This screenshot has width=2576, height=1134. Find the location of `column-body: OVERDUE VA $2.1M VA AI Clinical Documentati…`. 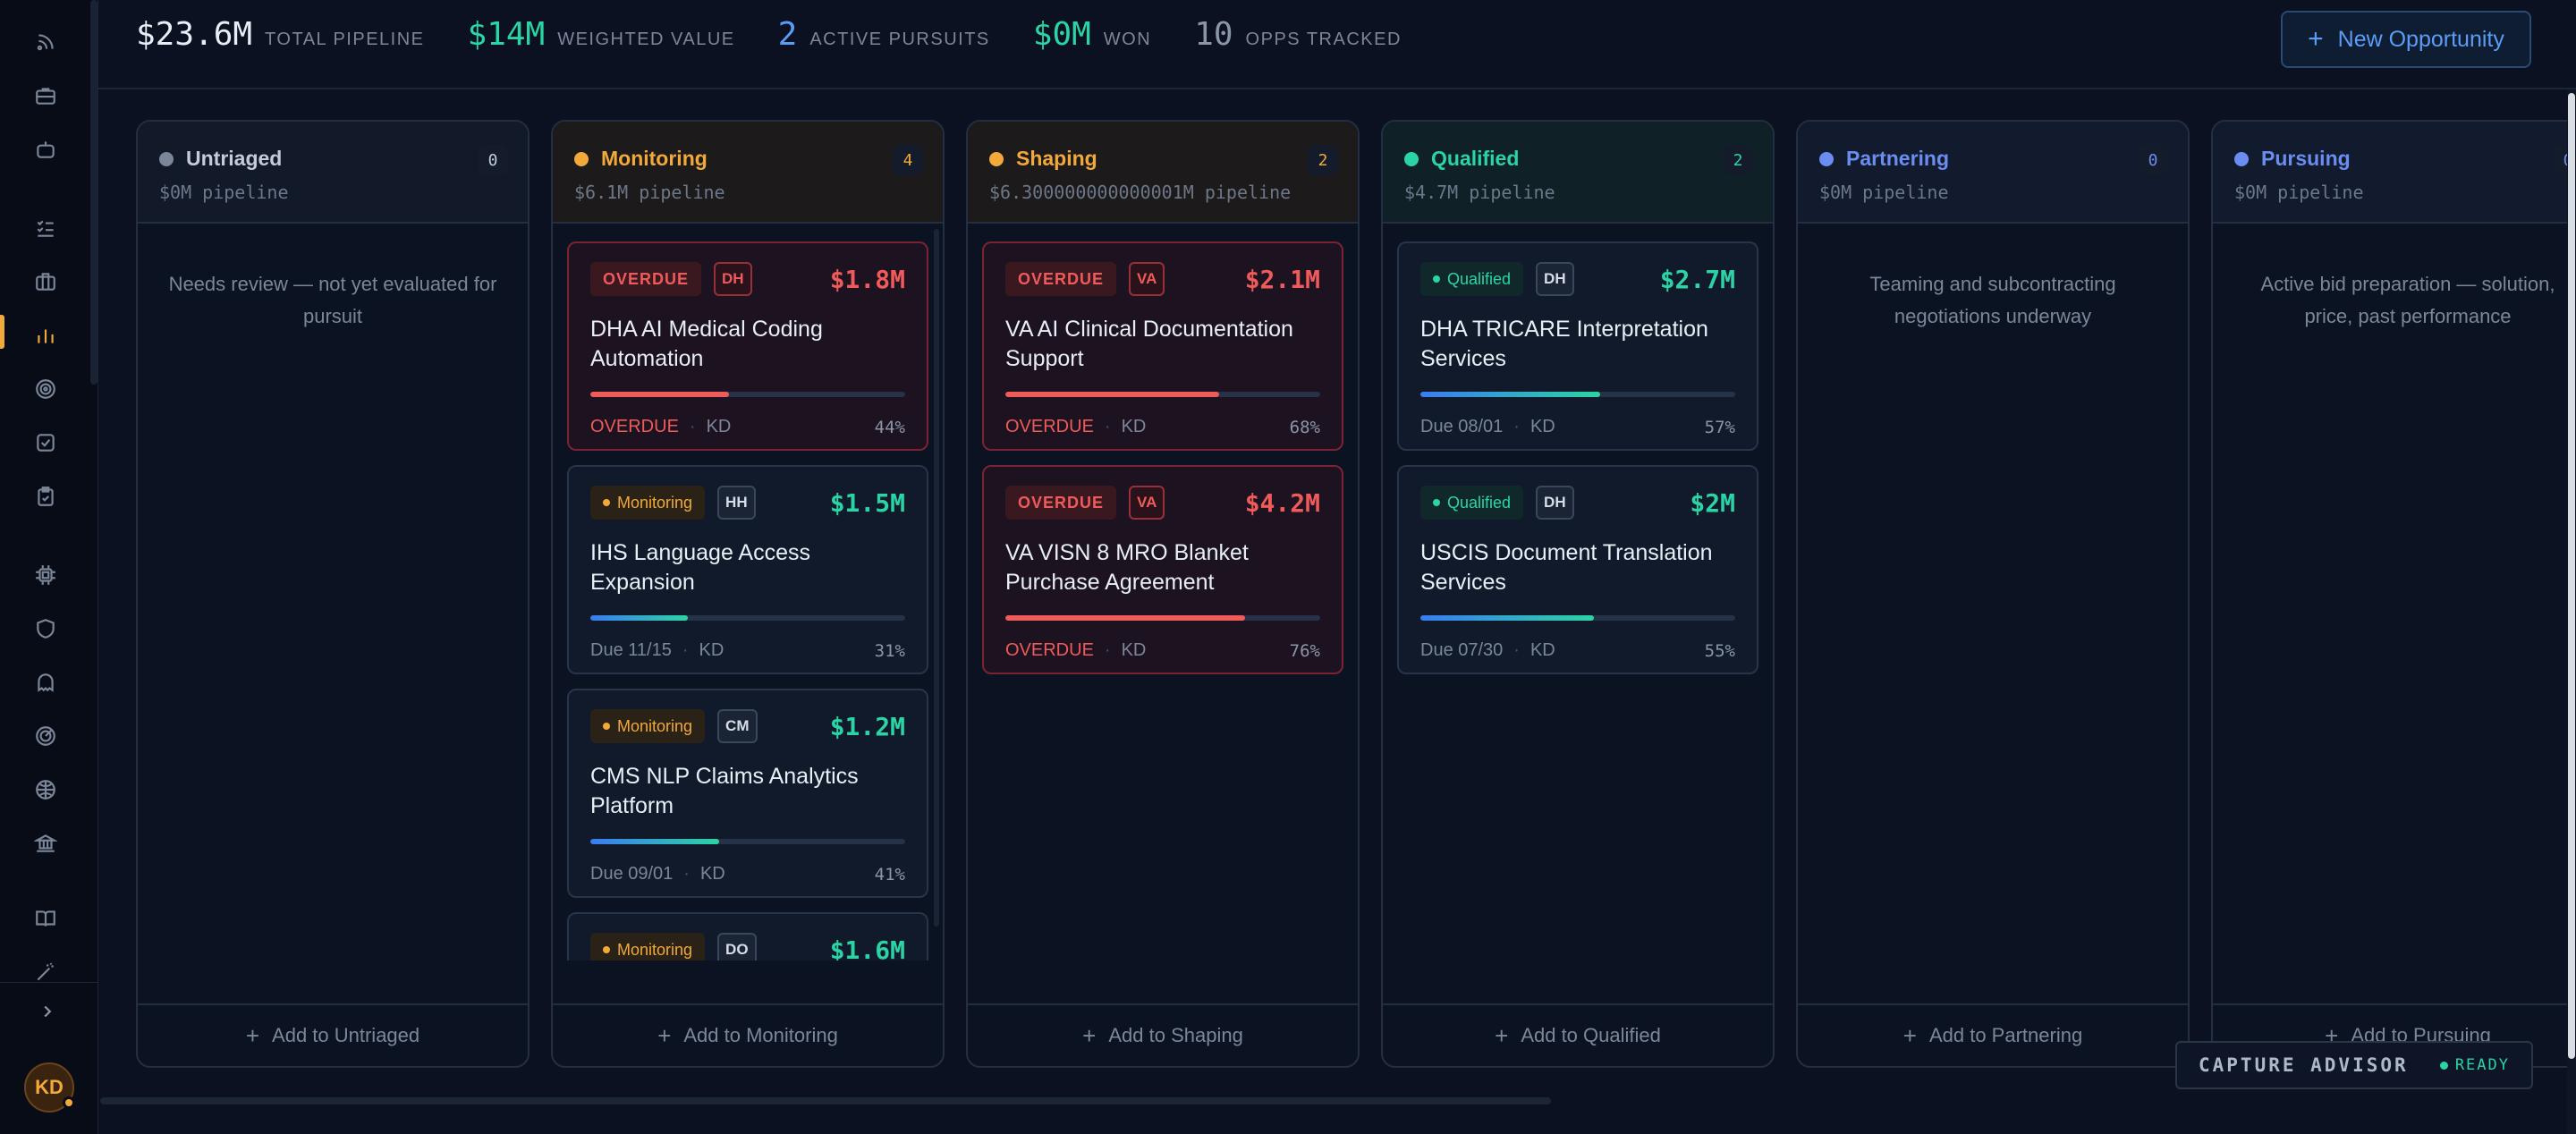

column-body: OVERDUE VA $2.1M VA AI Clinical Documentati… is located at coordinates (1163, 593).